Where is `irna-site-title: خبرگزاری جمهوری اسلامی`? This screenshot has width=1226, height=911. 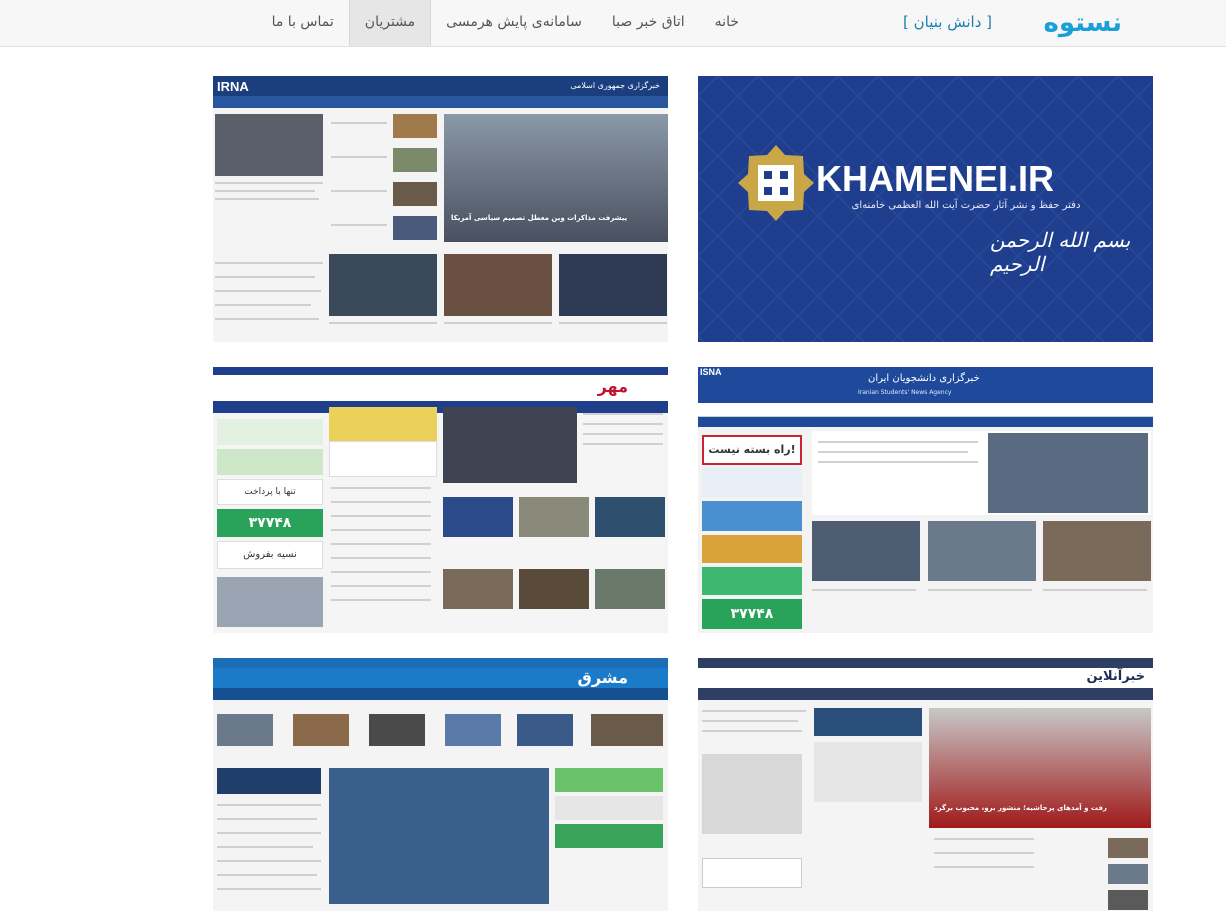
irna-site-title: خبرگزاری جمهوری اسلامی is located at coordinates (615, 85).